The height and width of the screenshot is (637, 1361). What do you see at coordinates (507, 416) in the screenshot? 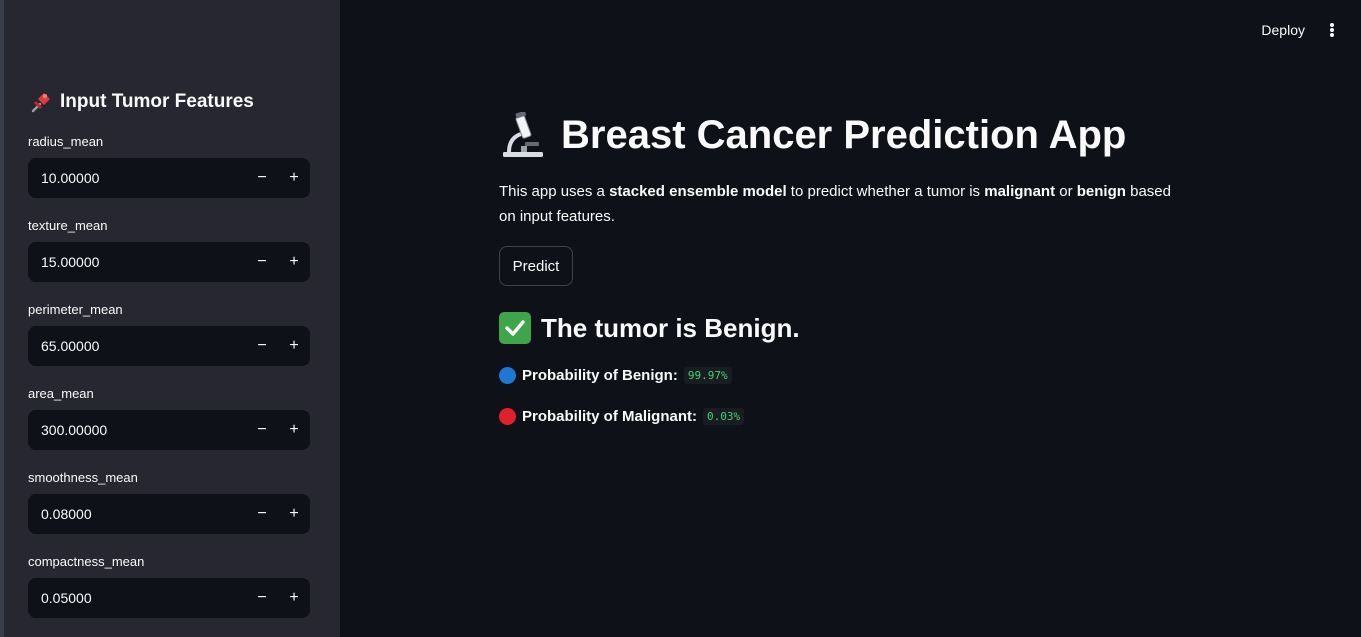
I see `red-circle-icon` at bounding box center [507, 416].